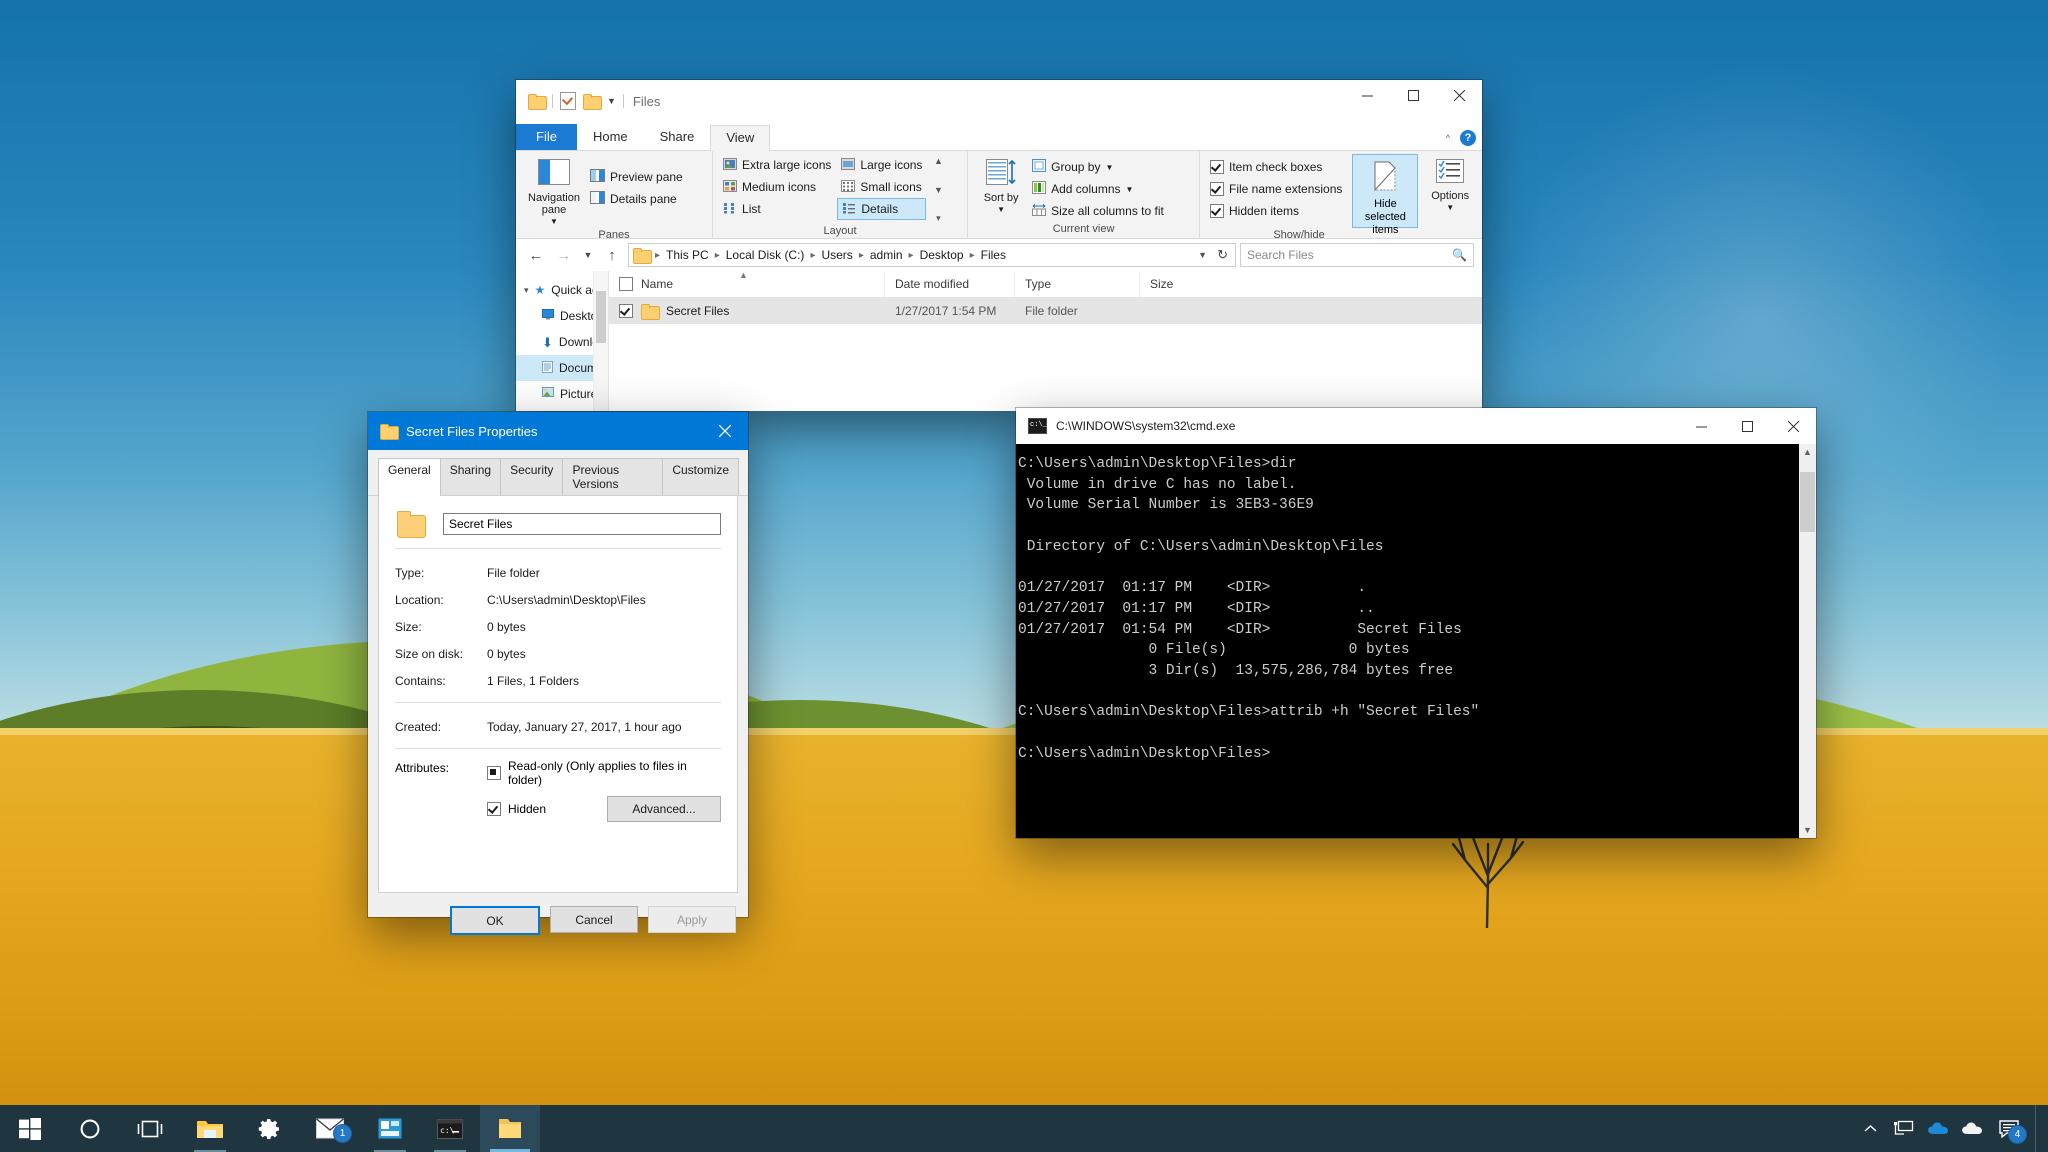 The height and width of the screenshot is (1152, 2048). I want to click on tab-general: General, so click(409, 477).